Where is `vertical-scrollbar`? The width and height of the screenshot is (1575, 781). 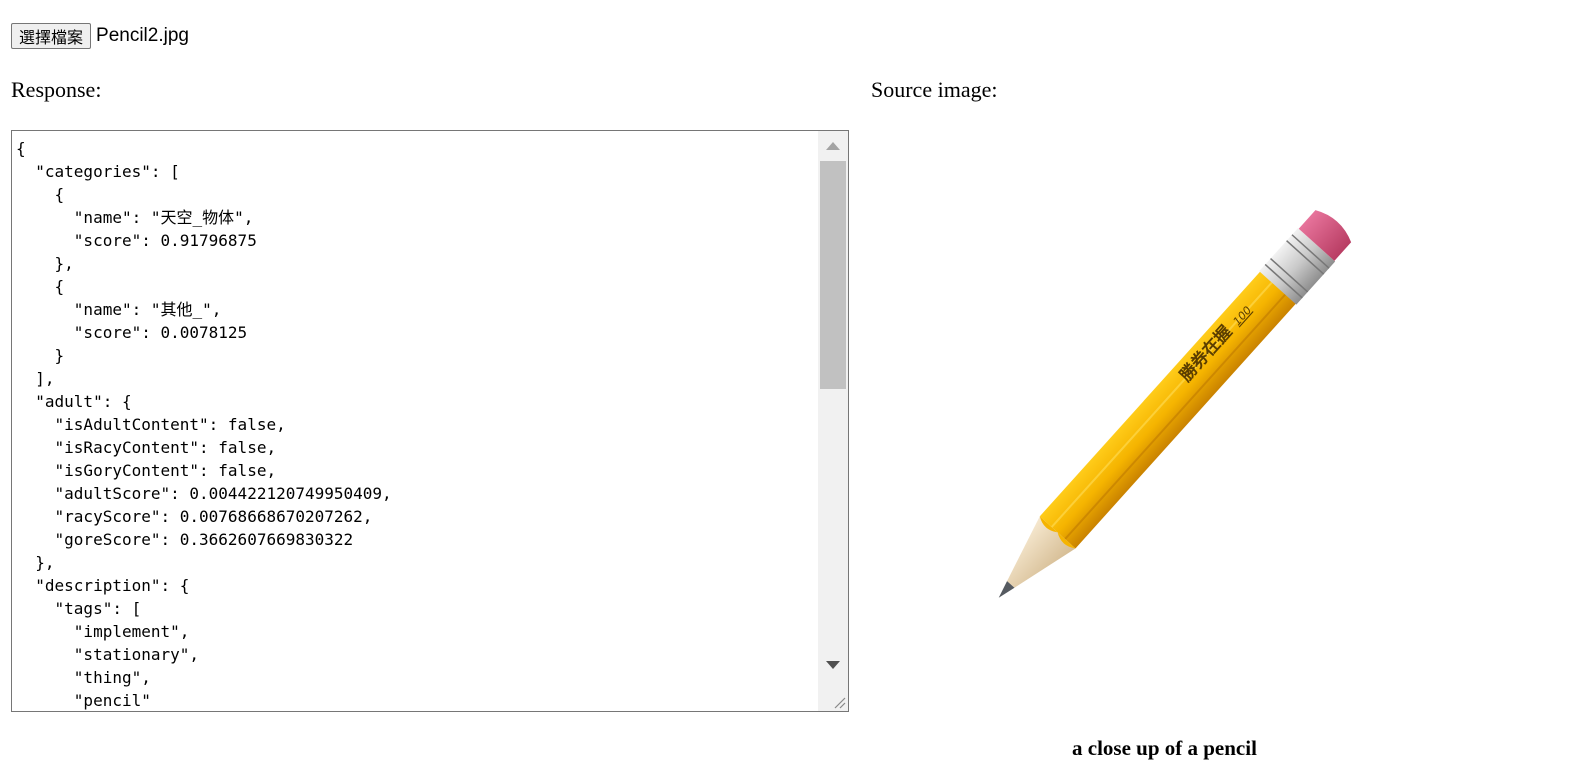 vertical-scrollbar is located at coordinates (833, 421).